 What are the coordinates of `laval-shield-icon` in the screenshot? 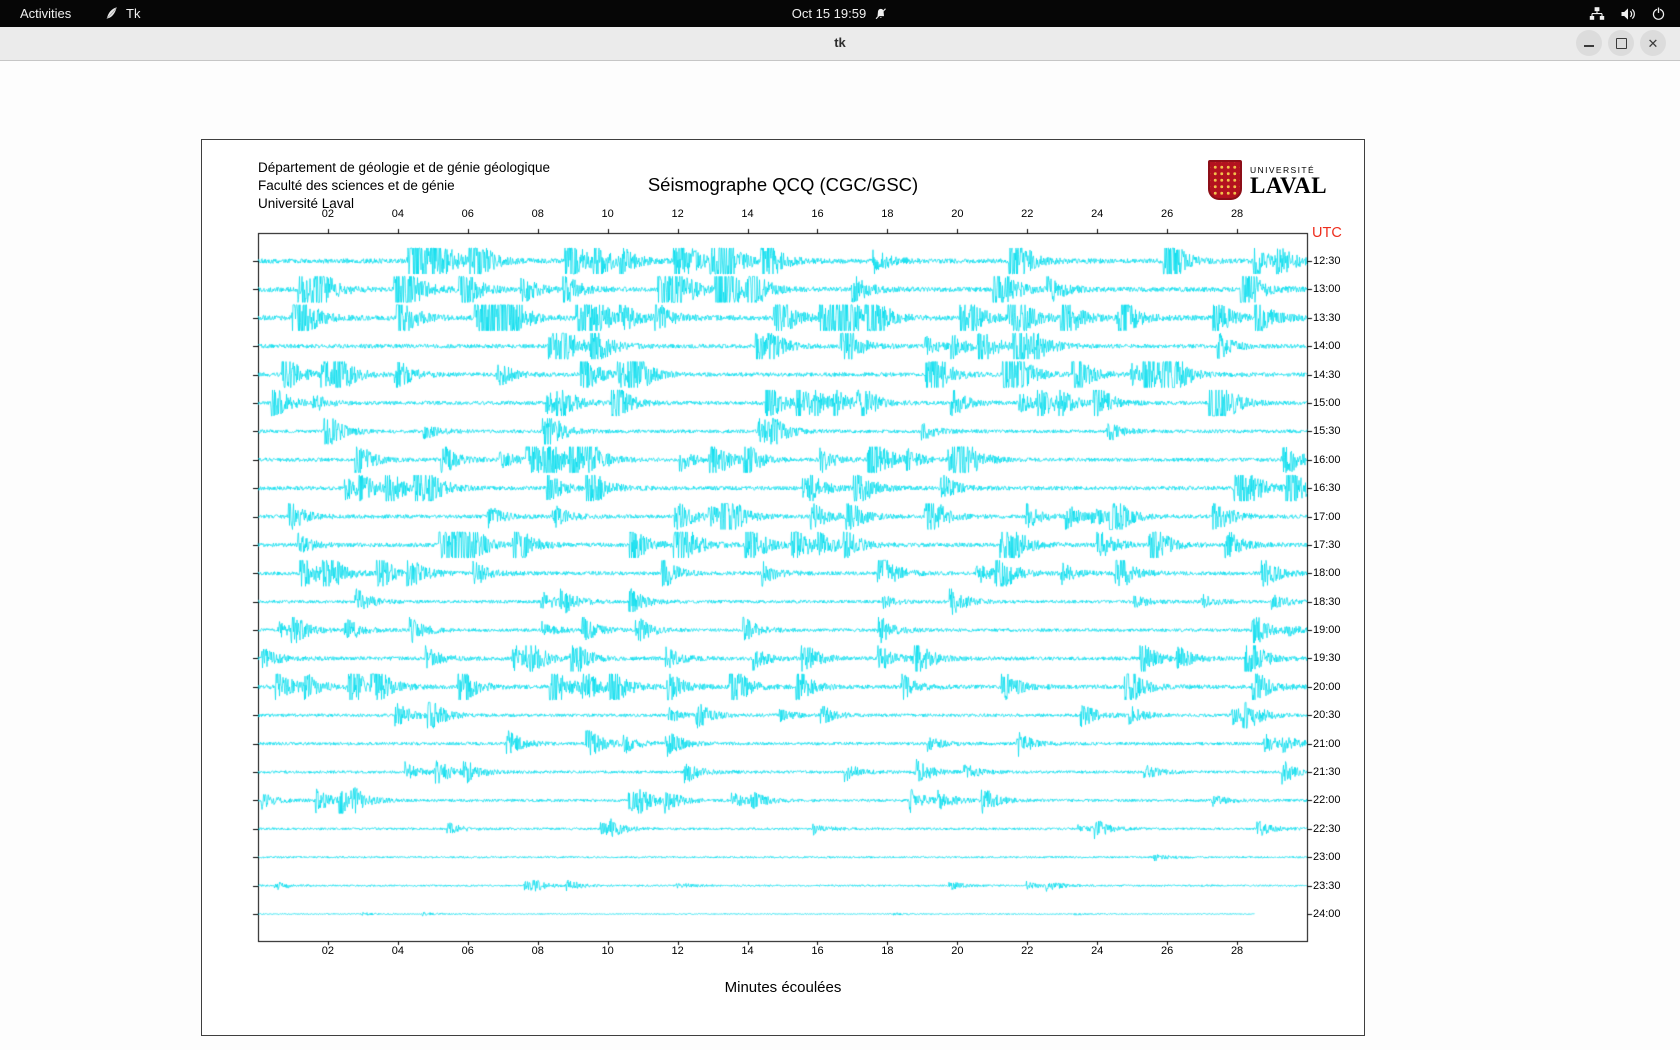 It's located at (1225, 180).